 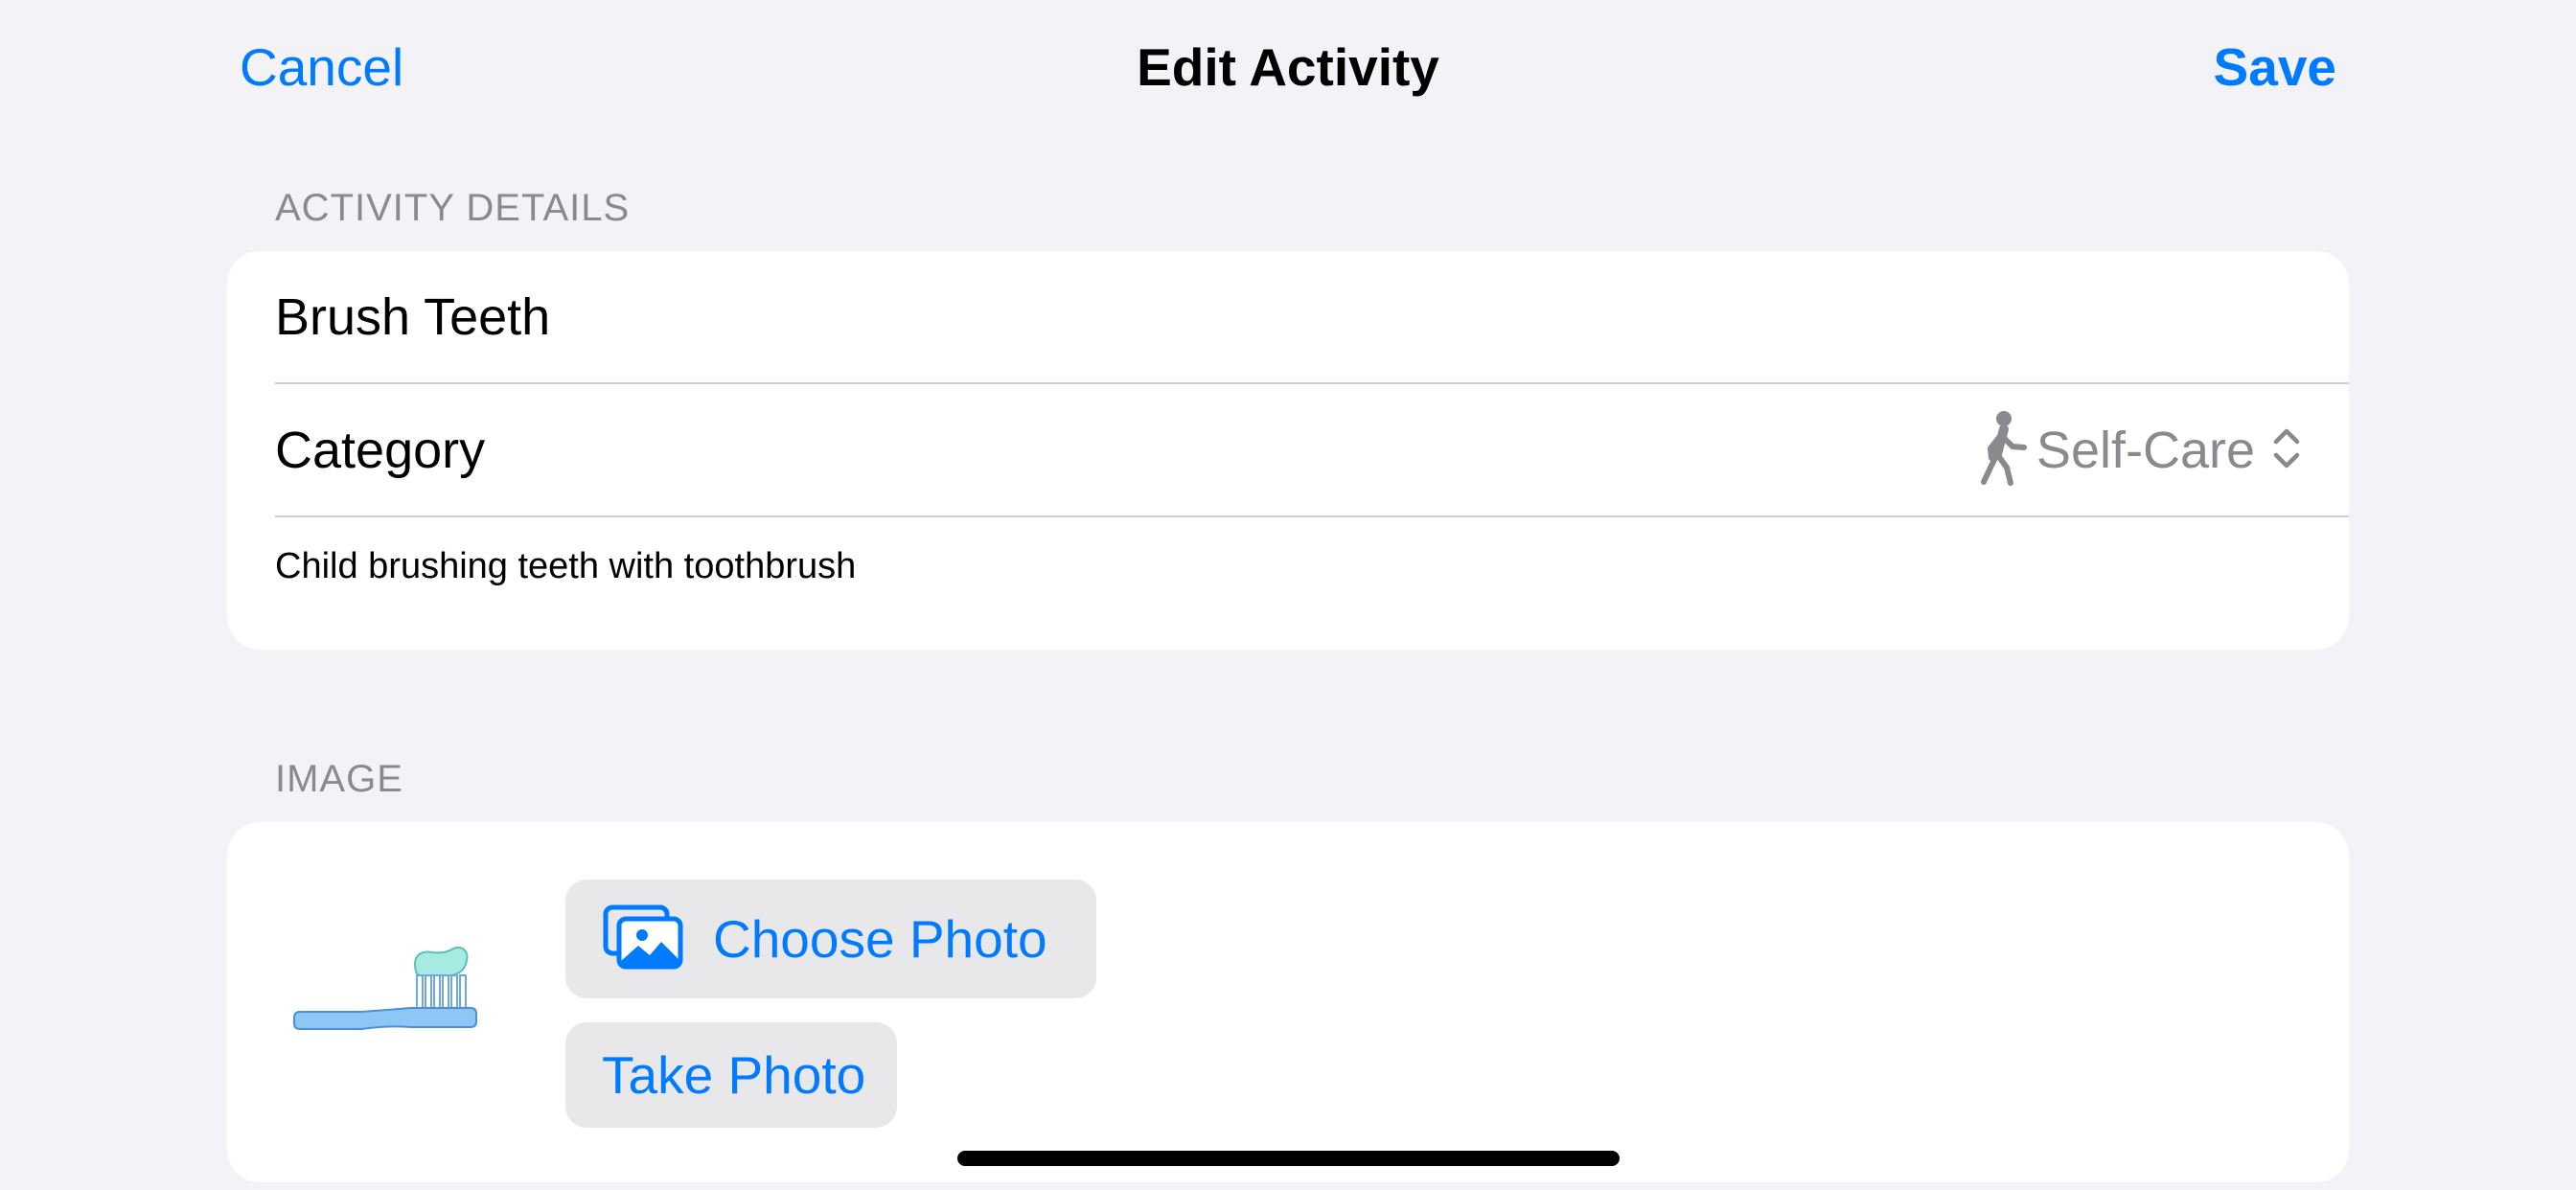 What do you see at coordinates (734, 1075) in the screenshot?
I see `take-photo-label: Take Photo` at bounding box center [734, 1075].